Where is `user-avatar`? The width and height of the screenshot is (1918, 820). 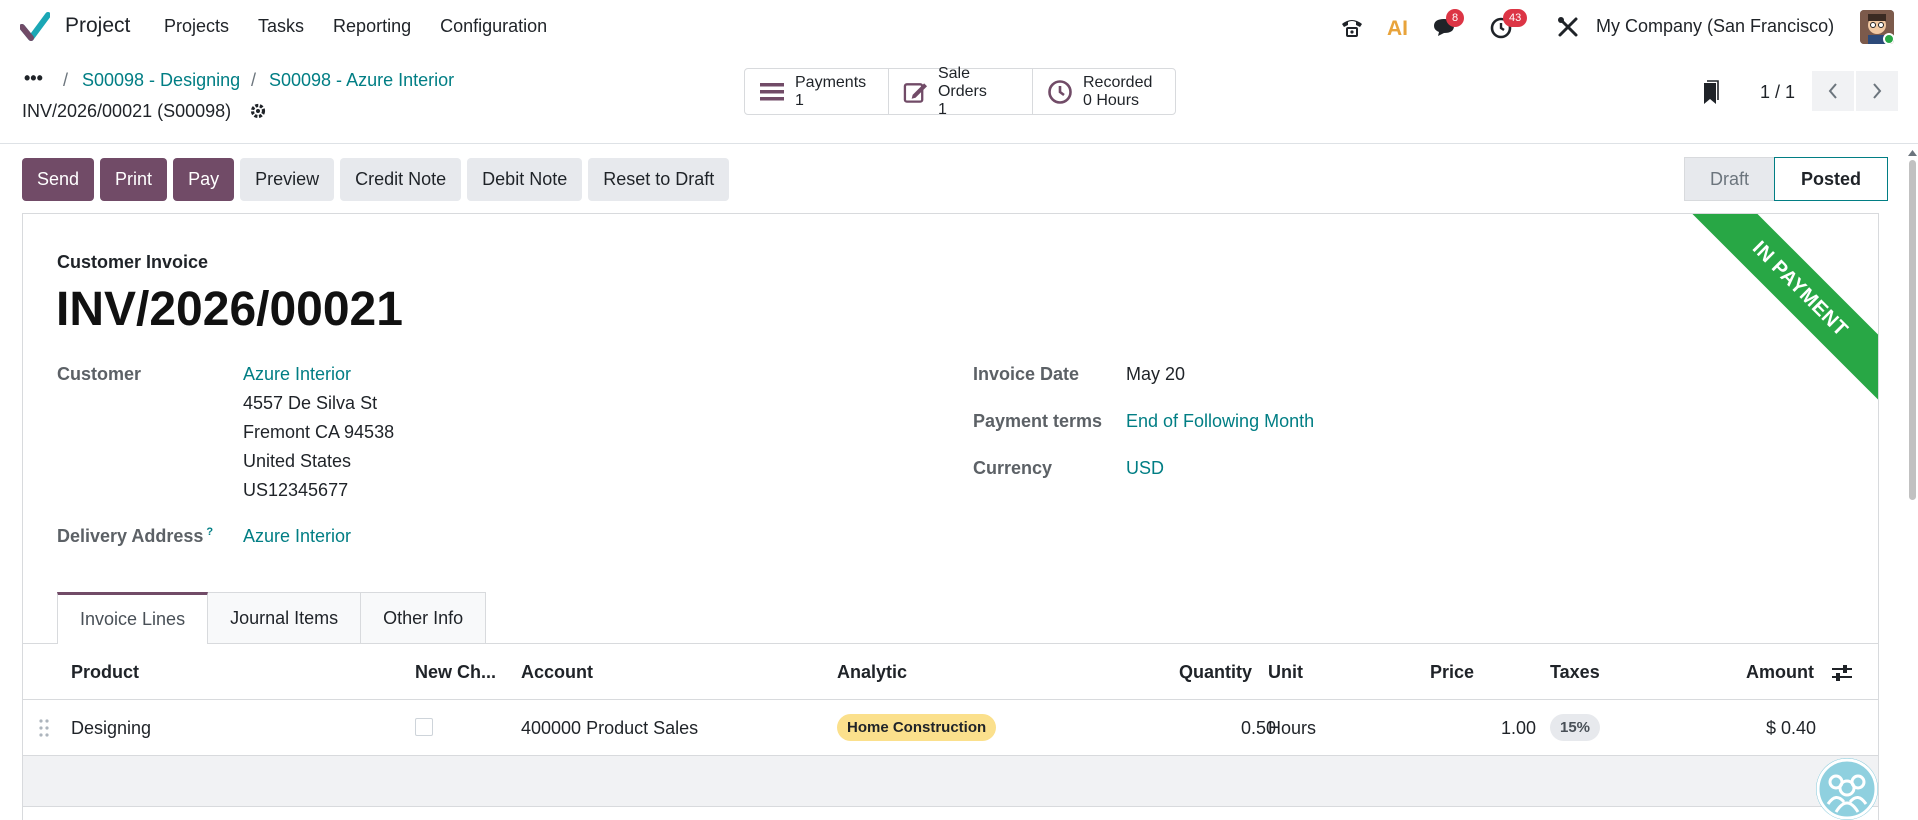
user-avatar is located at coordinates (1877, 27).